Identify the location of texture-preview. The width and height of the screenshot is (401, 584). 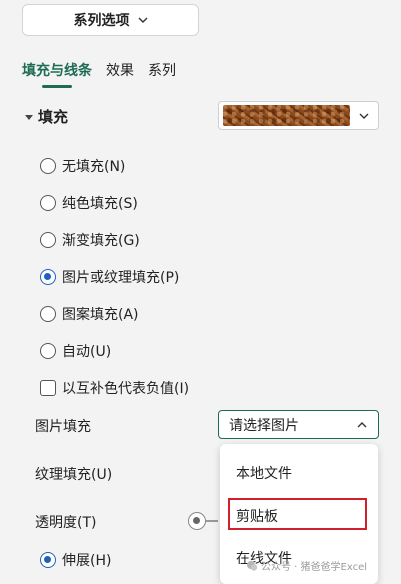
(286, 115).